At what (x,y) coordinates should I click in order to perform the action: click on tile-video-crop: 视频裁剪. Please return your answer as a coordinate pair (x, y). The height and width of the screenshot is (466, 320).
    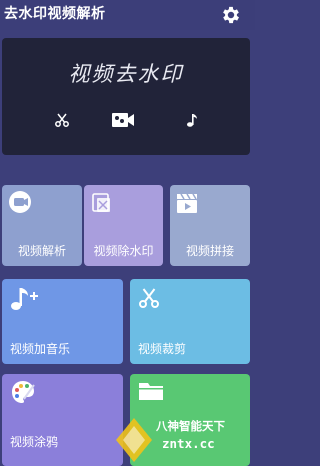
    Looking at the image, I should click on (190, 321).